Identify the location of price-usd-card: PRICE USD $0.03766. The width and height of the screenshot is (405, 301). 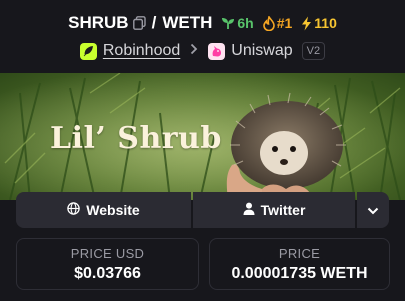
(107, 264).